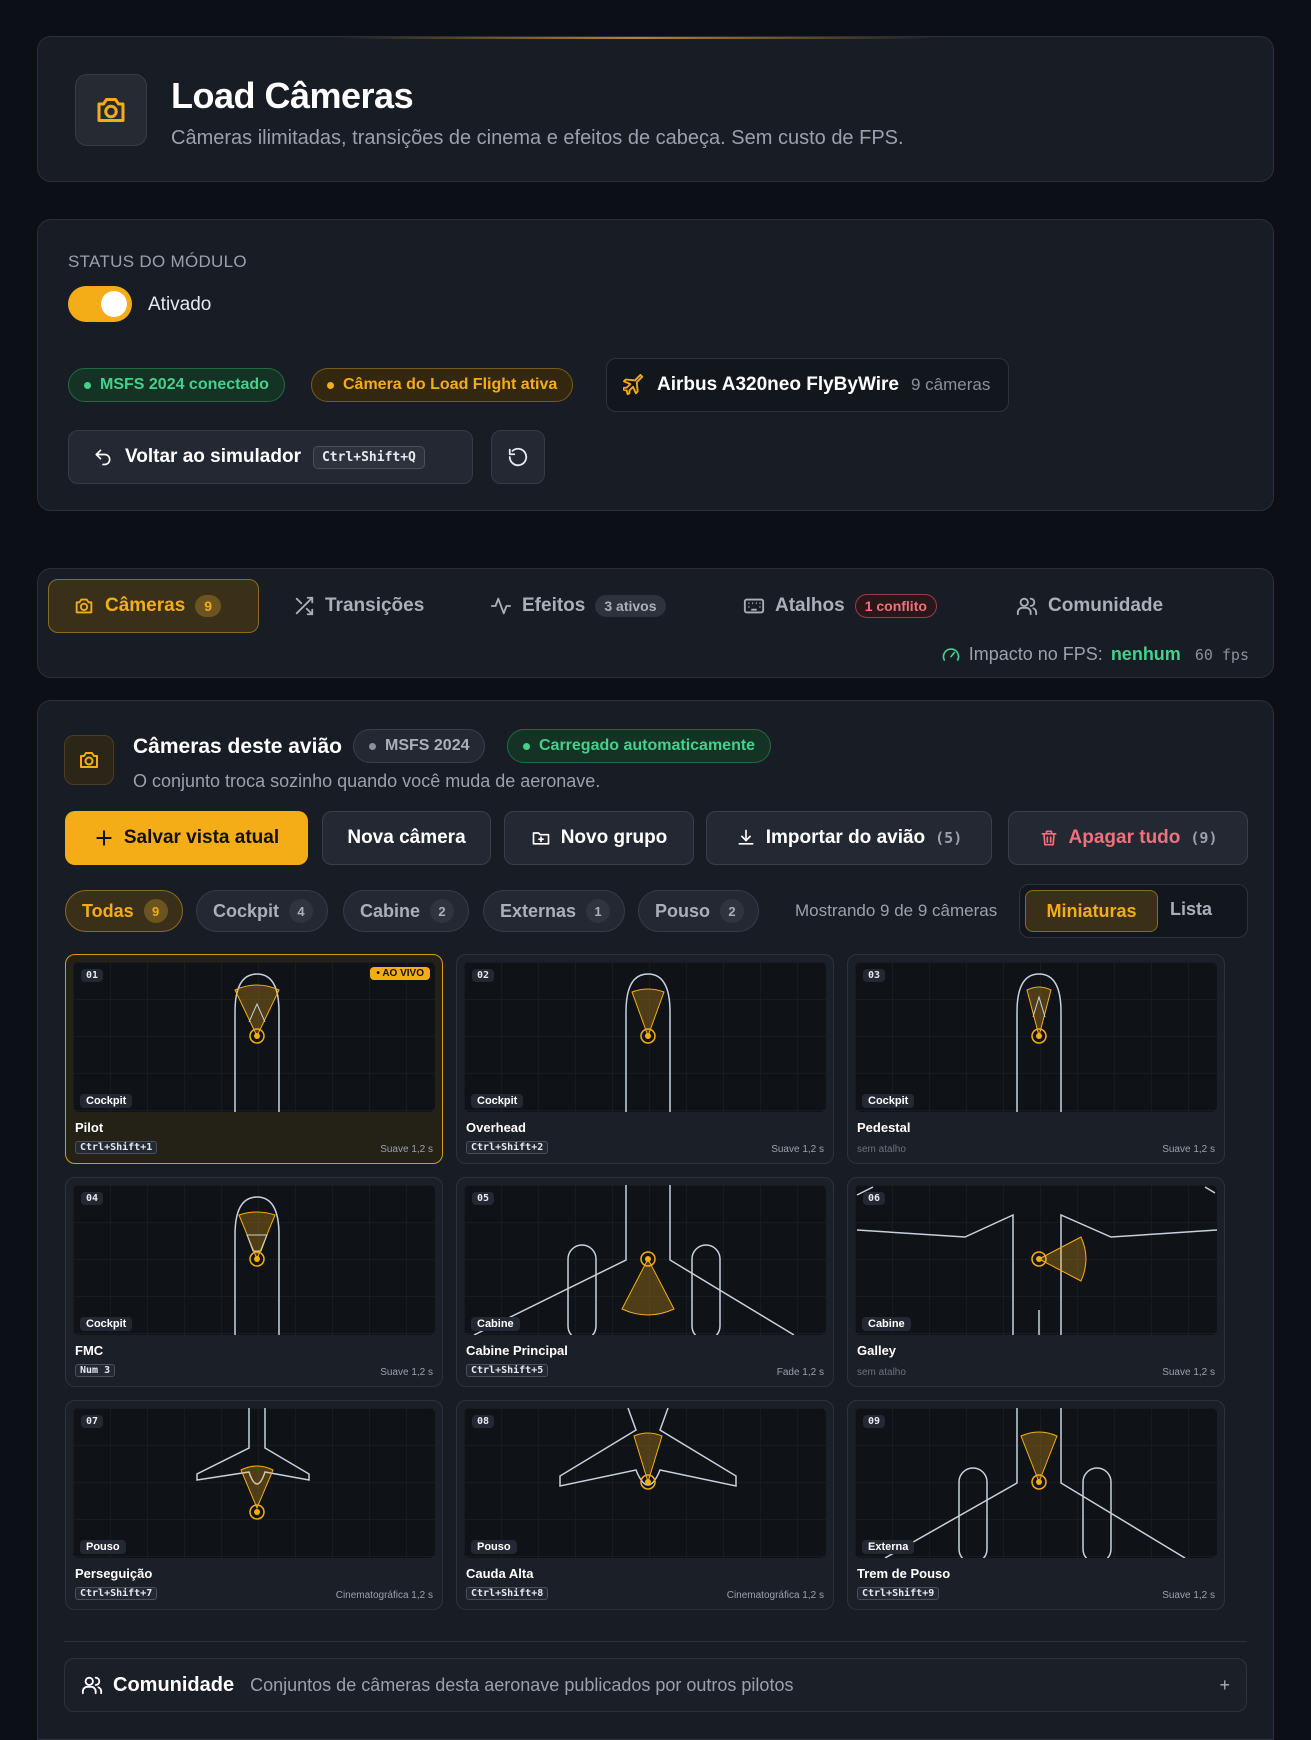 The image size is (1311, 1740). Describe the element at coordinates (699, 911) in the screenshot. I see `filter-landing: Pouso 2` at that location.